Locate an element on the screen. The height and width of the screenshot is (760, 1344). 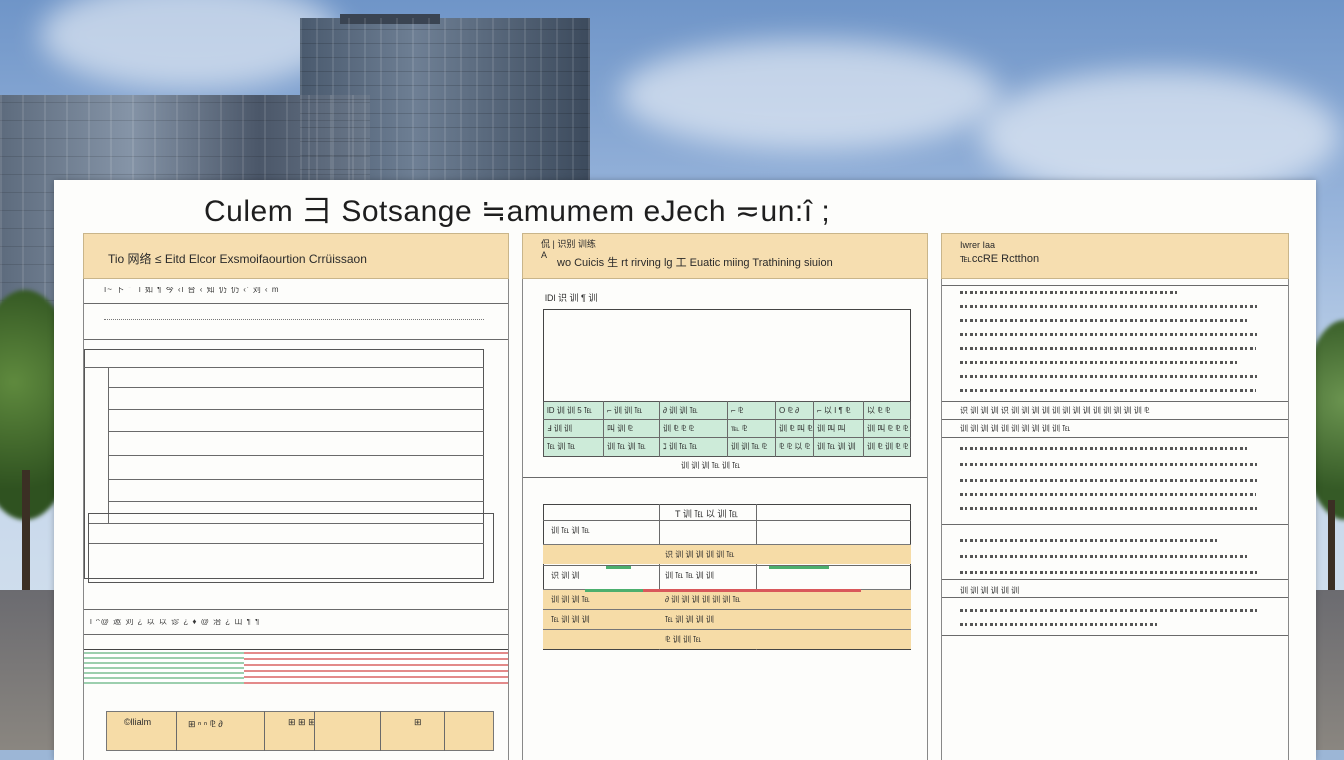
green-table-cell: ⌐ 以 I ¶ ⅊ is located at coordinates (834, 410).